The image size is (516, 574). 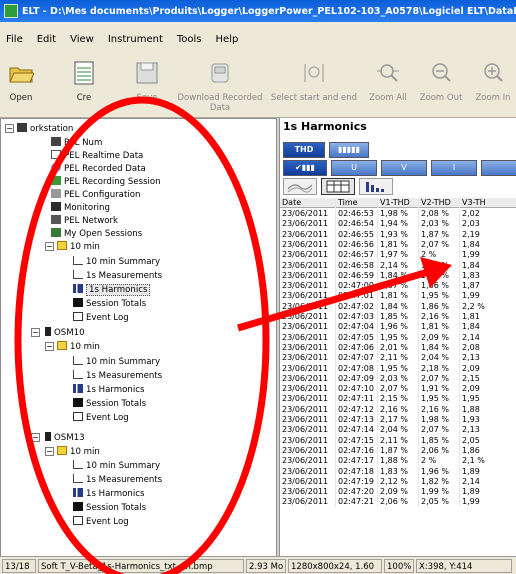 What do you see at coordinates (106, 181) in the screenshot?
I see `tree-recording-session: PEL Recording Session` at bounding box center [106, 181].